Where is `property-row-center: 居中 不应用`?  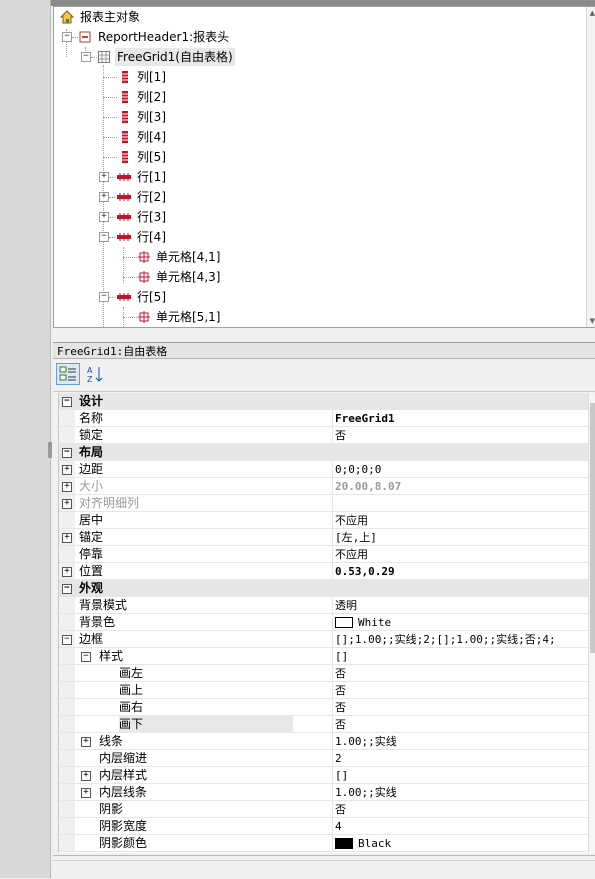
property-row-center: 居中 不应用 is located at coordinates (324, 520).